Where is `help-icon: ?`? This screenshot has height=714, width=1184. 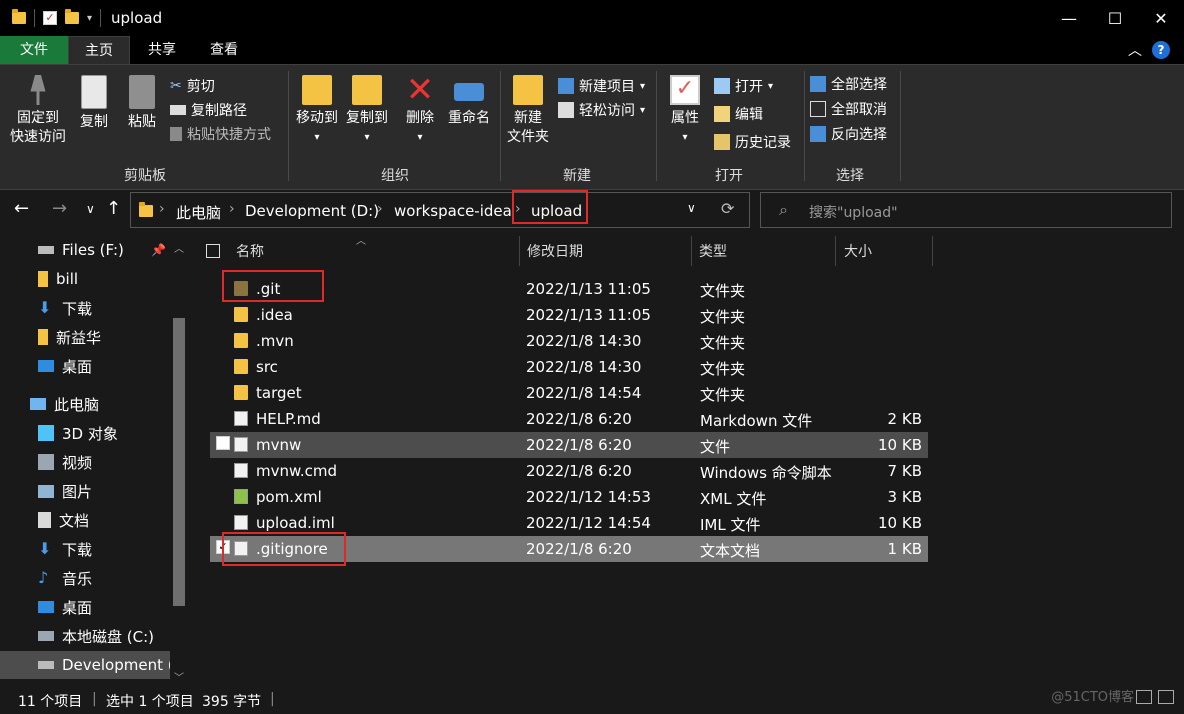
help-icon: ? is located at coordinates (1161, 50).